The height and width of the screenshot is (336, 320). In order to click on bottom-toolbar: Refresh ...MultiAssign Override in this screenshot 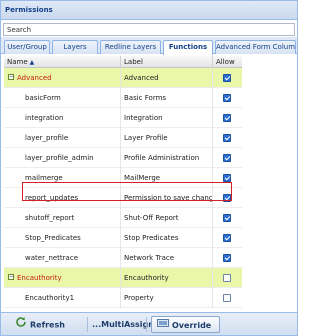, I will do `click(149, 323)`.